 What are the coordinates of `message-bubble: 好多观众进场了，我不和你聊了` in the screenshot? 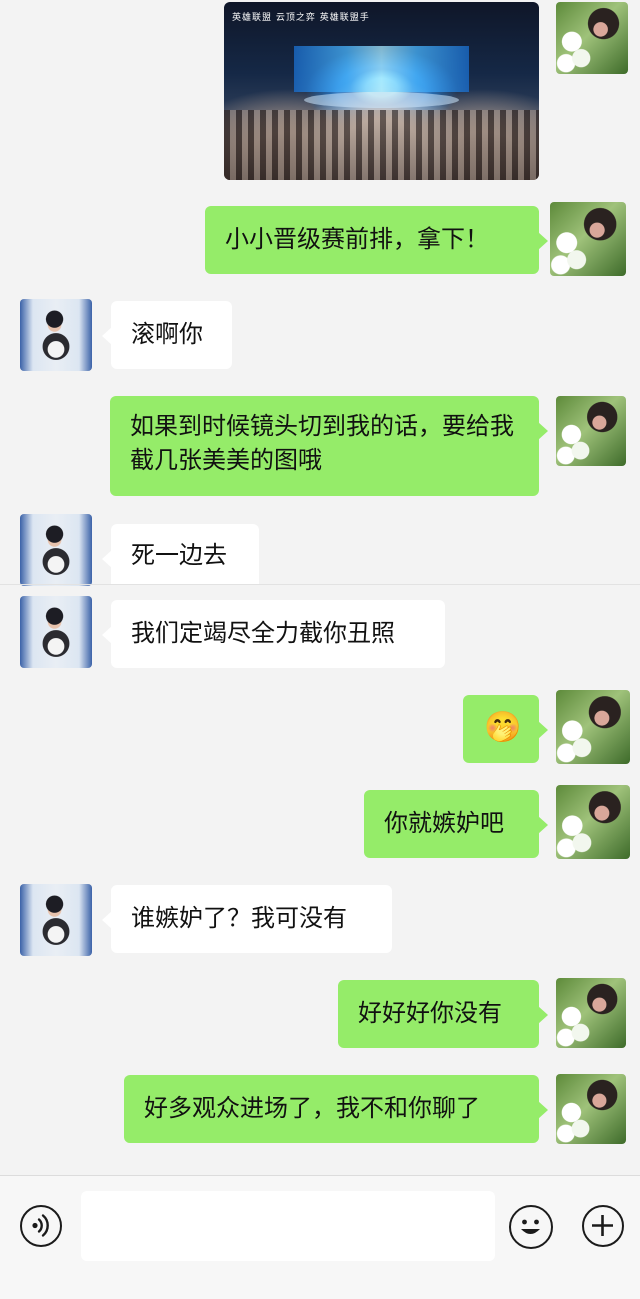 It's located at (336, 1109).